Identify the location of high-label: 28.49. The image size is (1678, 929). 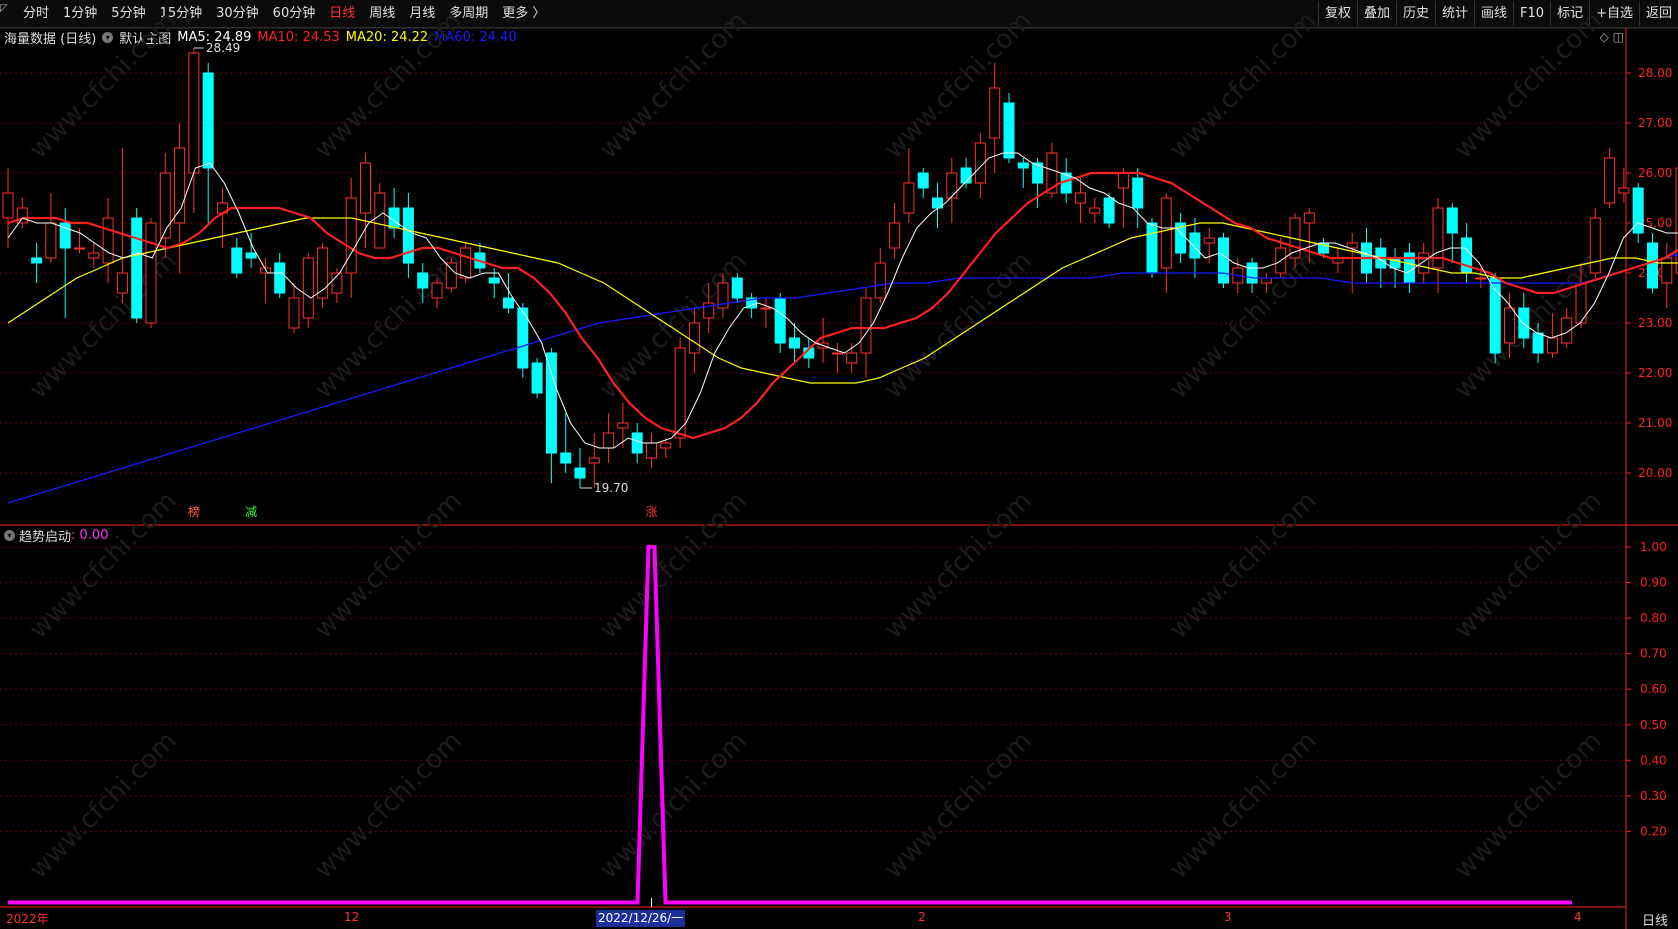
(223, 48).